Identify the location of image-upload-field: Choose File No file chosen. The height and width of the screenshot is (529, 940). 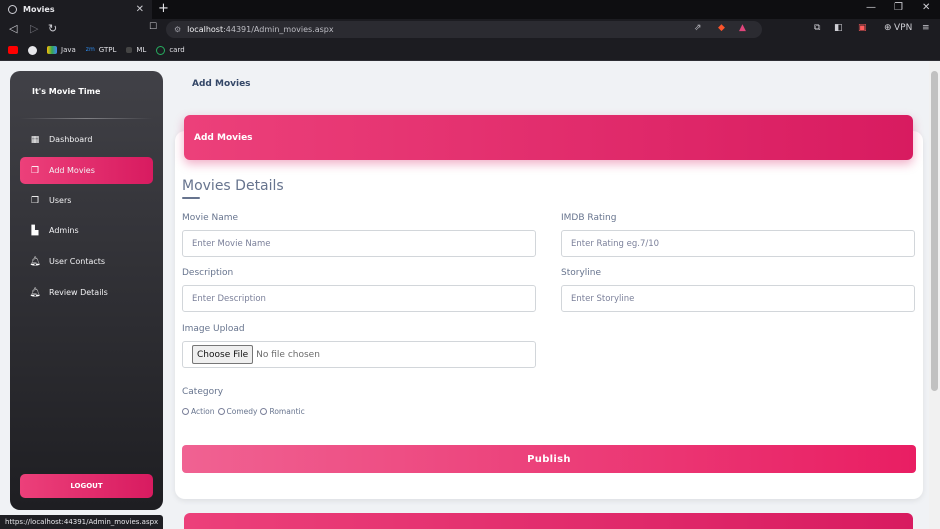
(359, 354).